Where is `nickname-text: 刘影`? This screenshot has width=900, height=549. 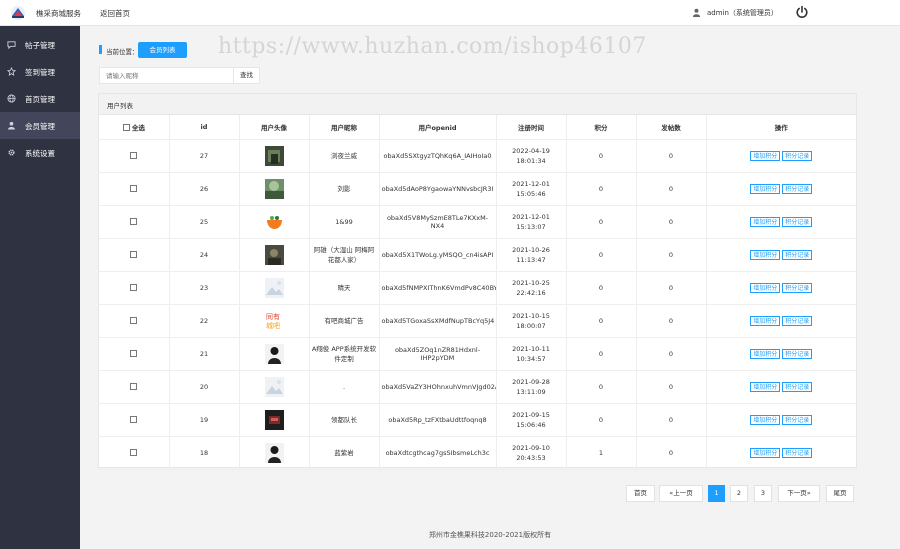
nickname-text: 刘影 is located at coordinates (344, 188).